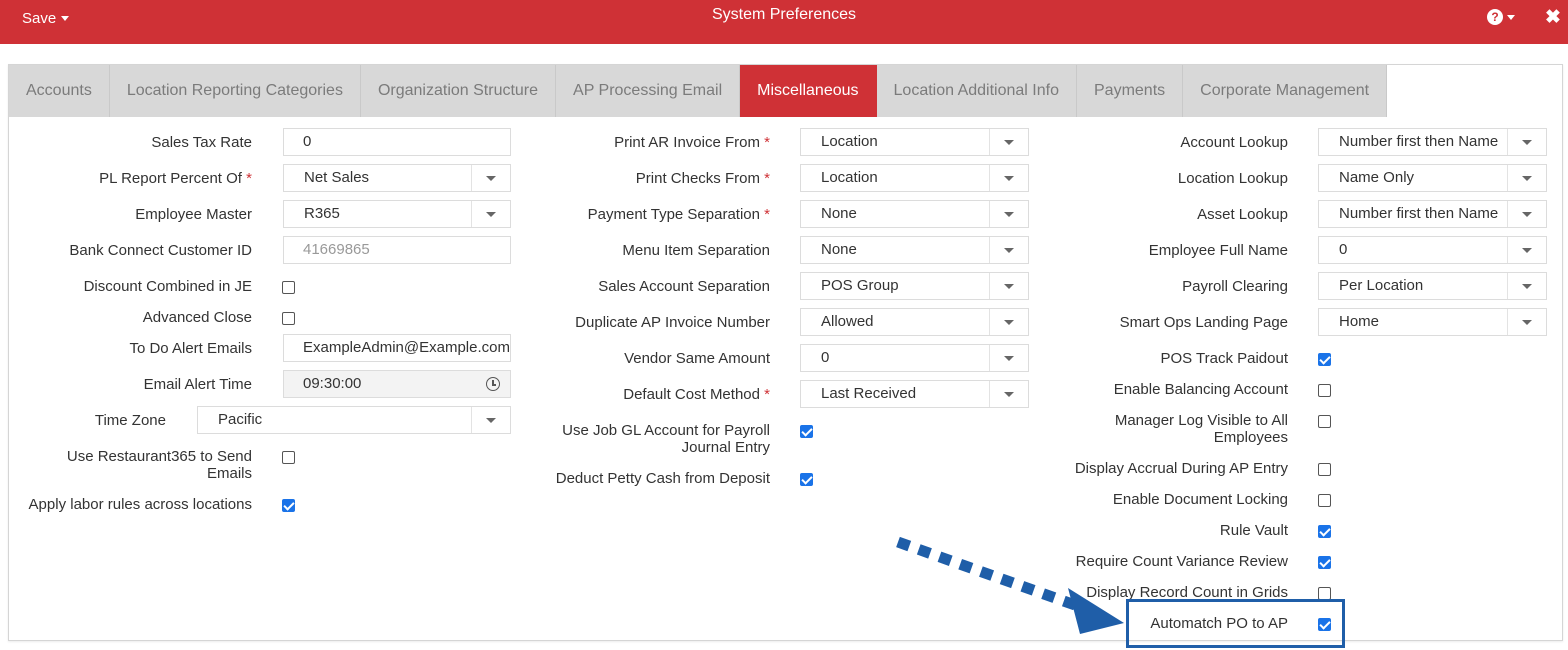 This screenshot has width=1568, height=650. What do you see at coordinates (1200, 389) in the screenshot?
I see `enable-balancing-account-label: Enable Balancing Account` at bounding box center [1200, 389].